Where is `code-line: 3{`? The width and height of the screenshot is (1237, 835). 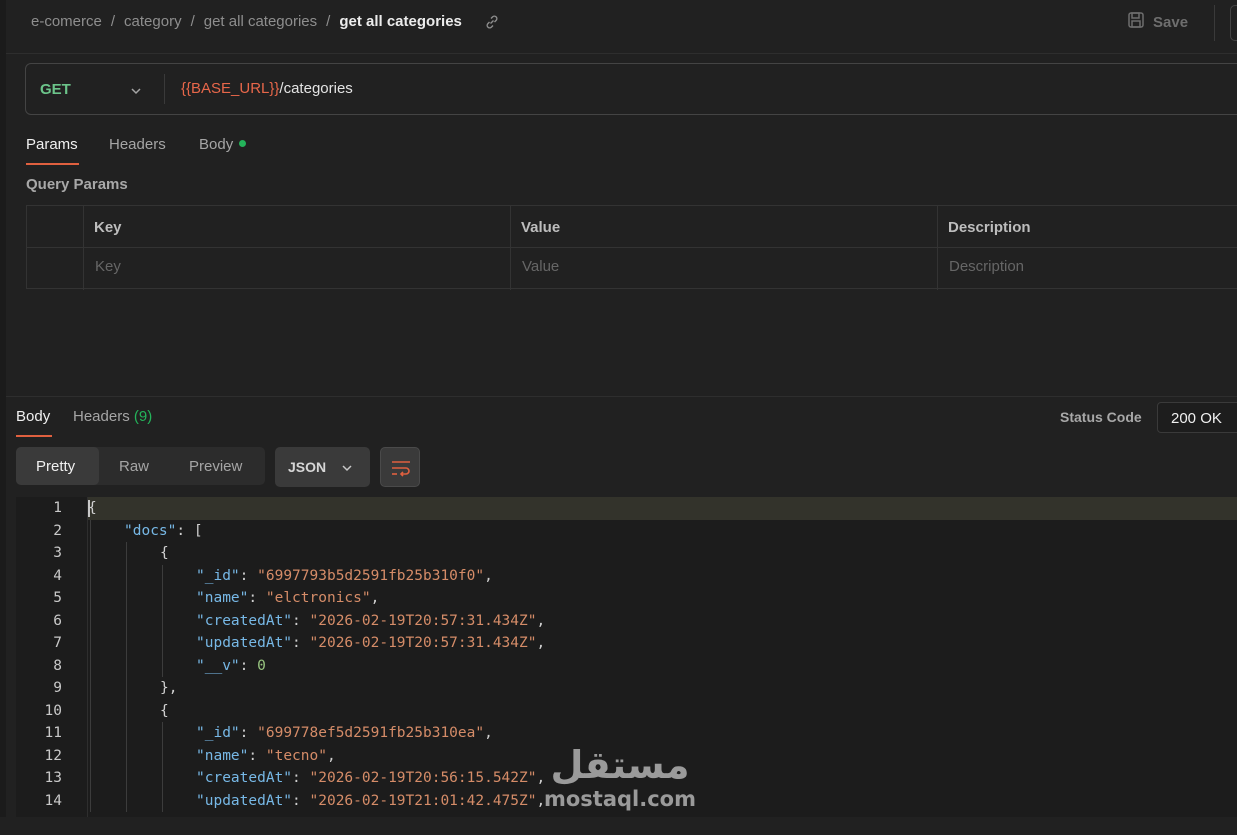 code-line: 3{ is located at coordinates (626, 553).